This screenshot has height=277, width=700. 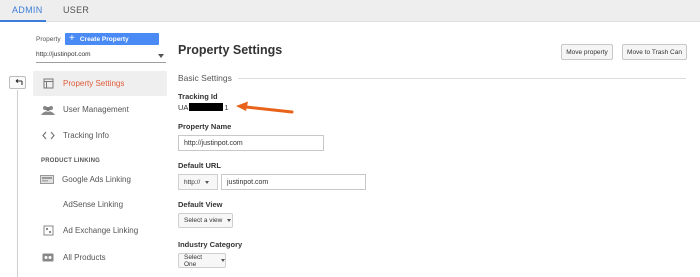 I want to click on property-label: Property, so click(x=48, y=39).